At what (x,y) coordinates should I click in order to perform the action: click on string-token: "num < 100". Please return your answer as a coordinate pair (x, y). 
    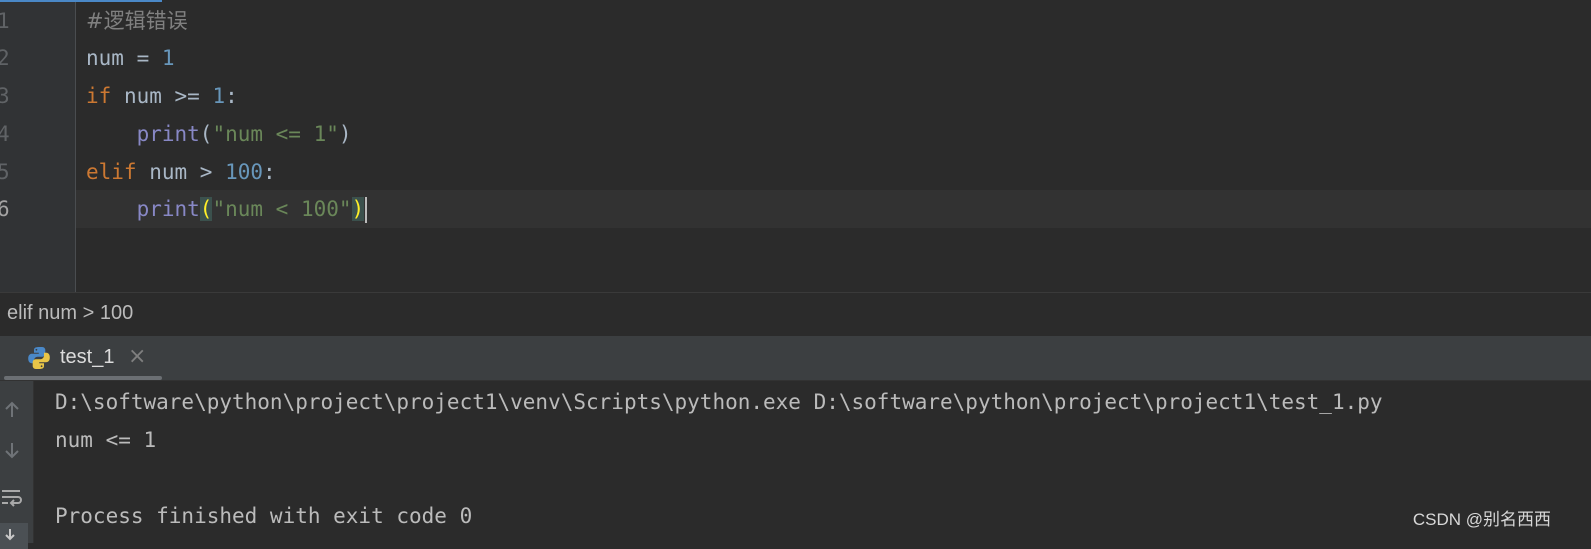
    Looking at the image, I should click on (282, 209).